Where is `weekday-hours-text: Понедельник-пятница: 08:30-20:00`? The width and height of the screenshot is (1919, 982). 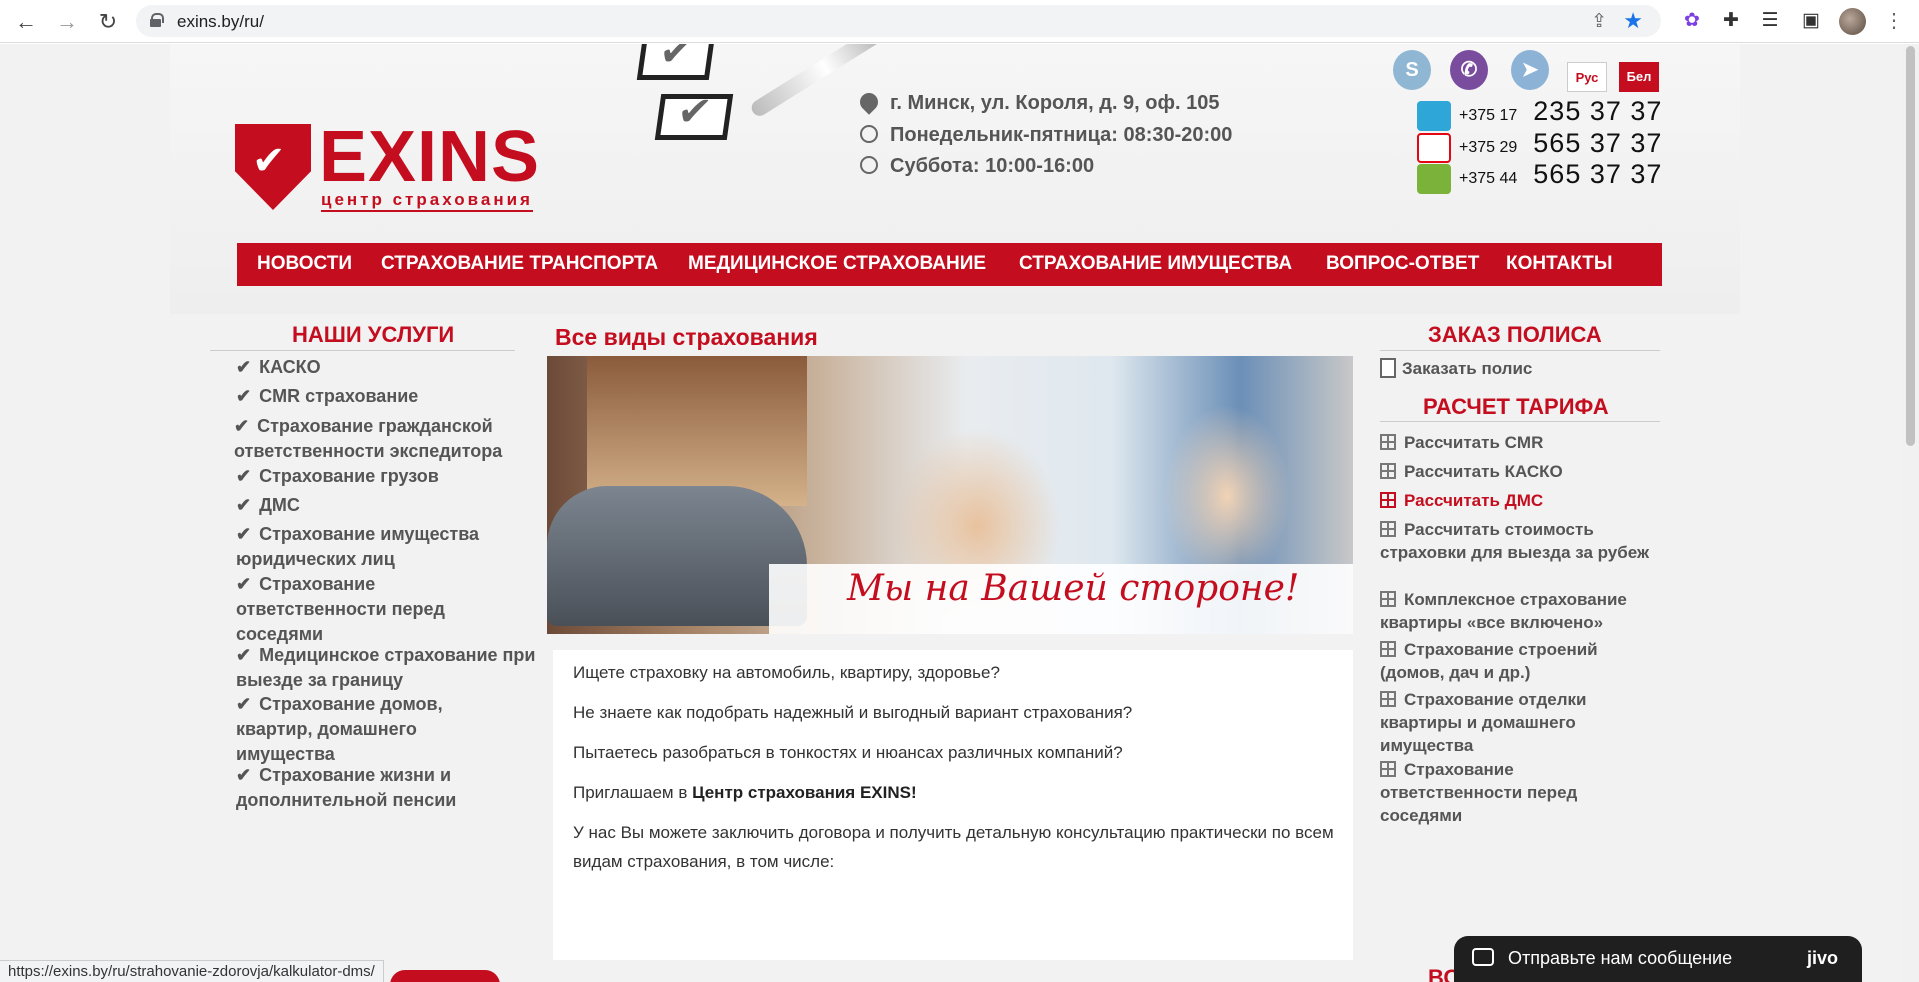 weekday-hours-text: Понедельник-пятница: 08:30-20:00 is located at coordinates (1061, 135).